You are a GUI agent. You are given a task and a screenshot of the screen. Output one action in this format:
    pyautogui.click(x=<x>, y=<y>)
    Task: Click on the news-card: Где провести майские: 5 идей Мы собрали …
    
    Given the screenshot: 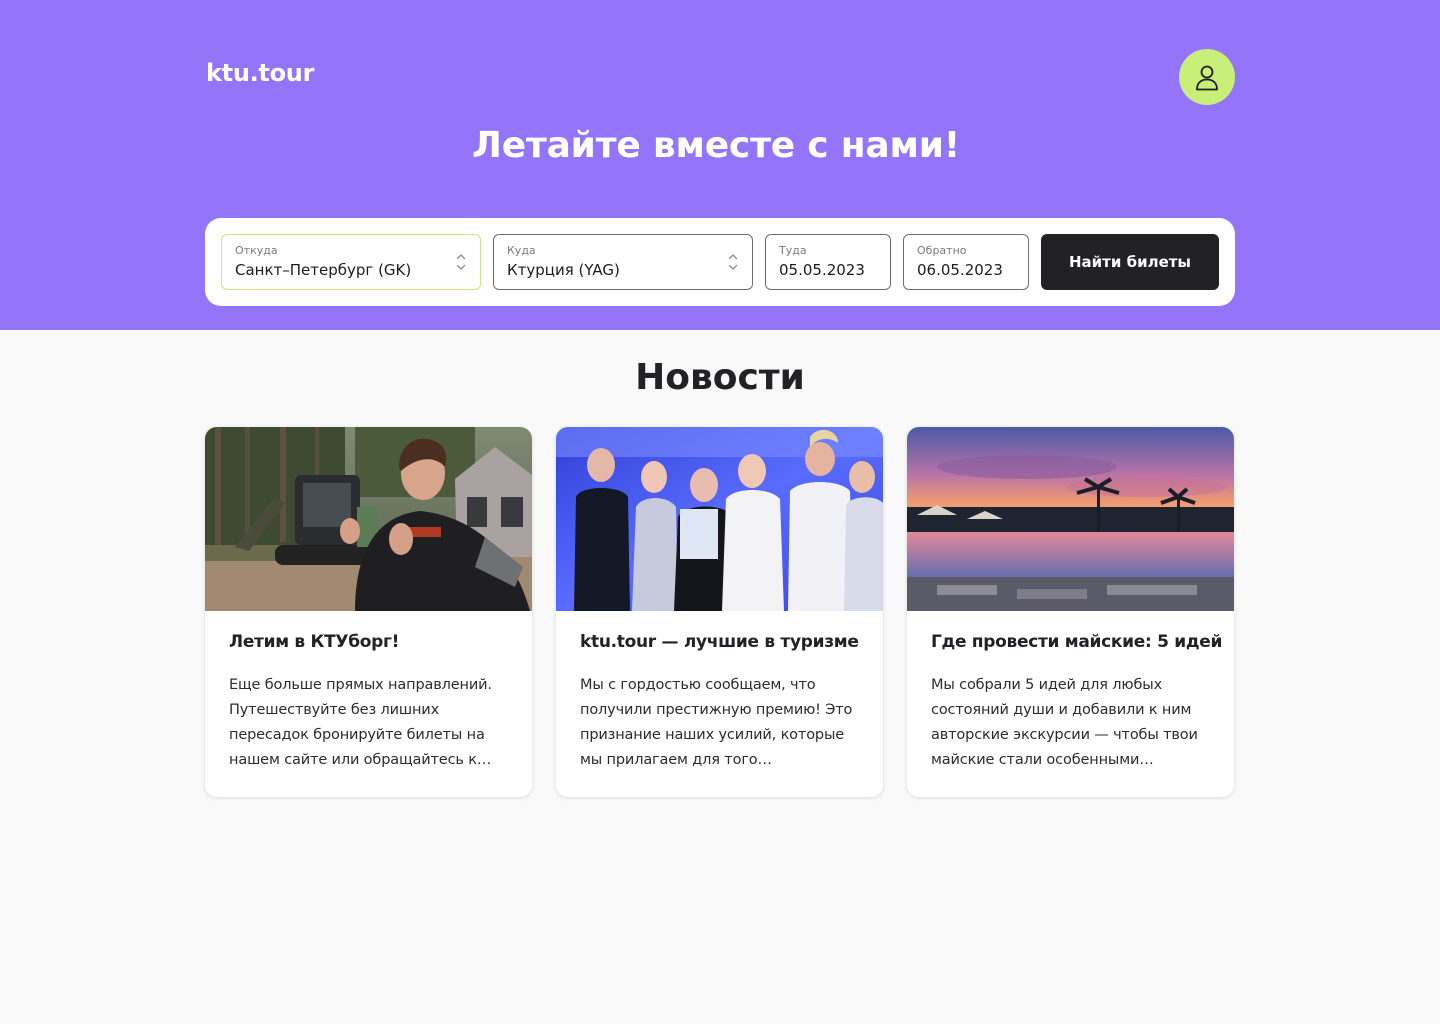 What is the action you would take?
    pyautogui.click(x=1070, y=612)
    